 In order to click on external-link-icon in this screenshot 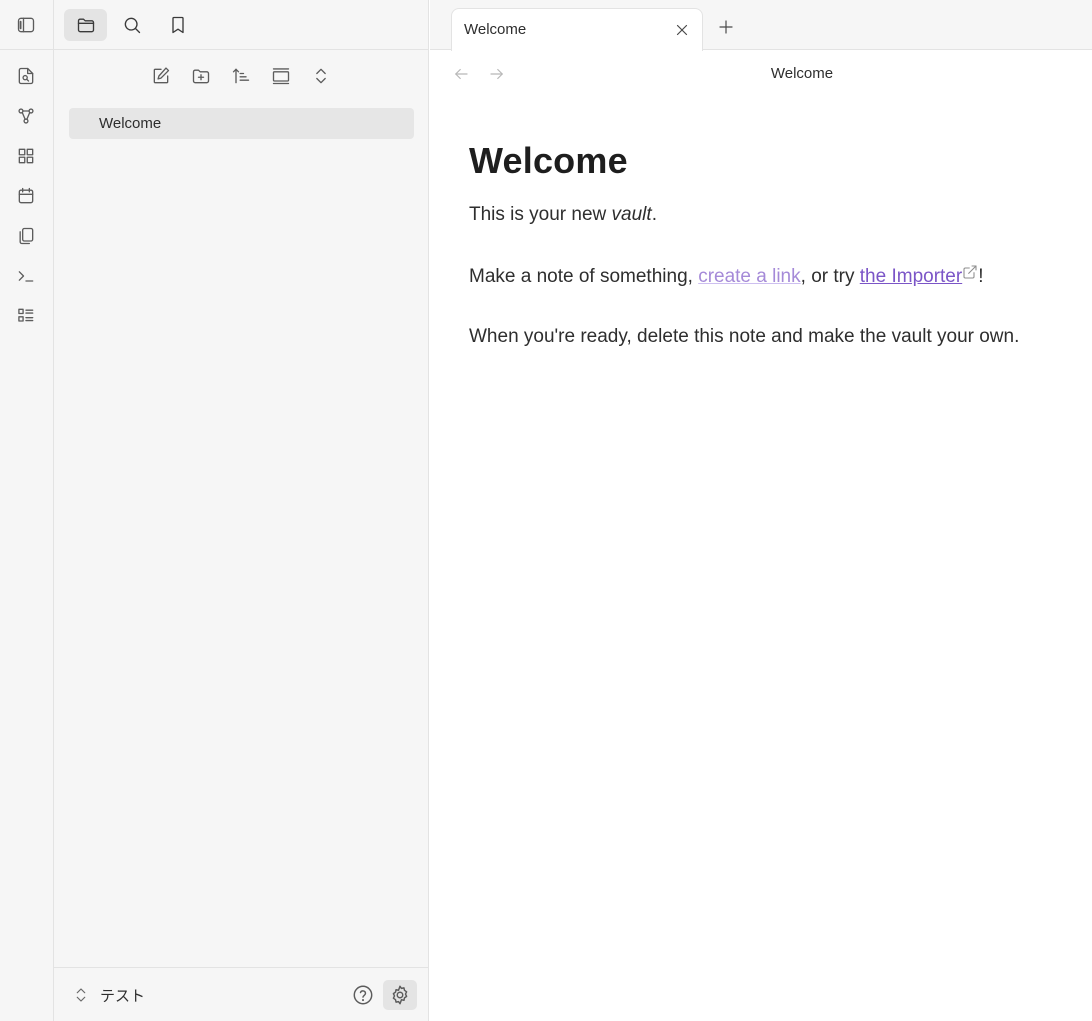, I will do `click(970, 270)`.